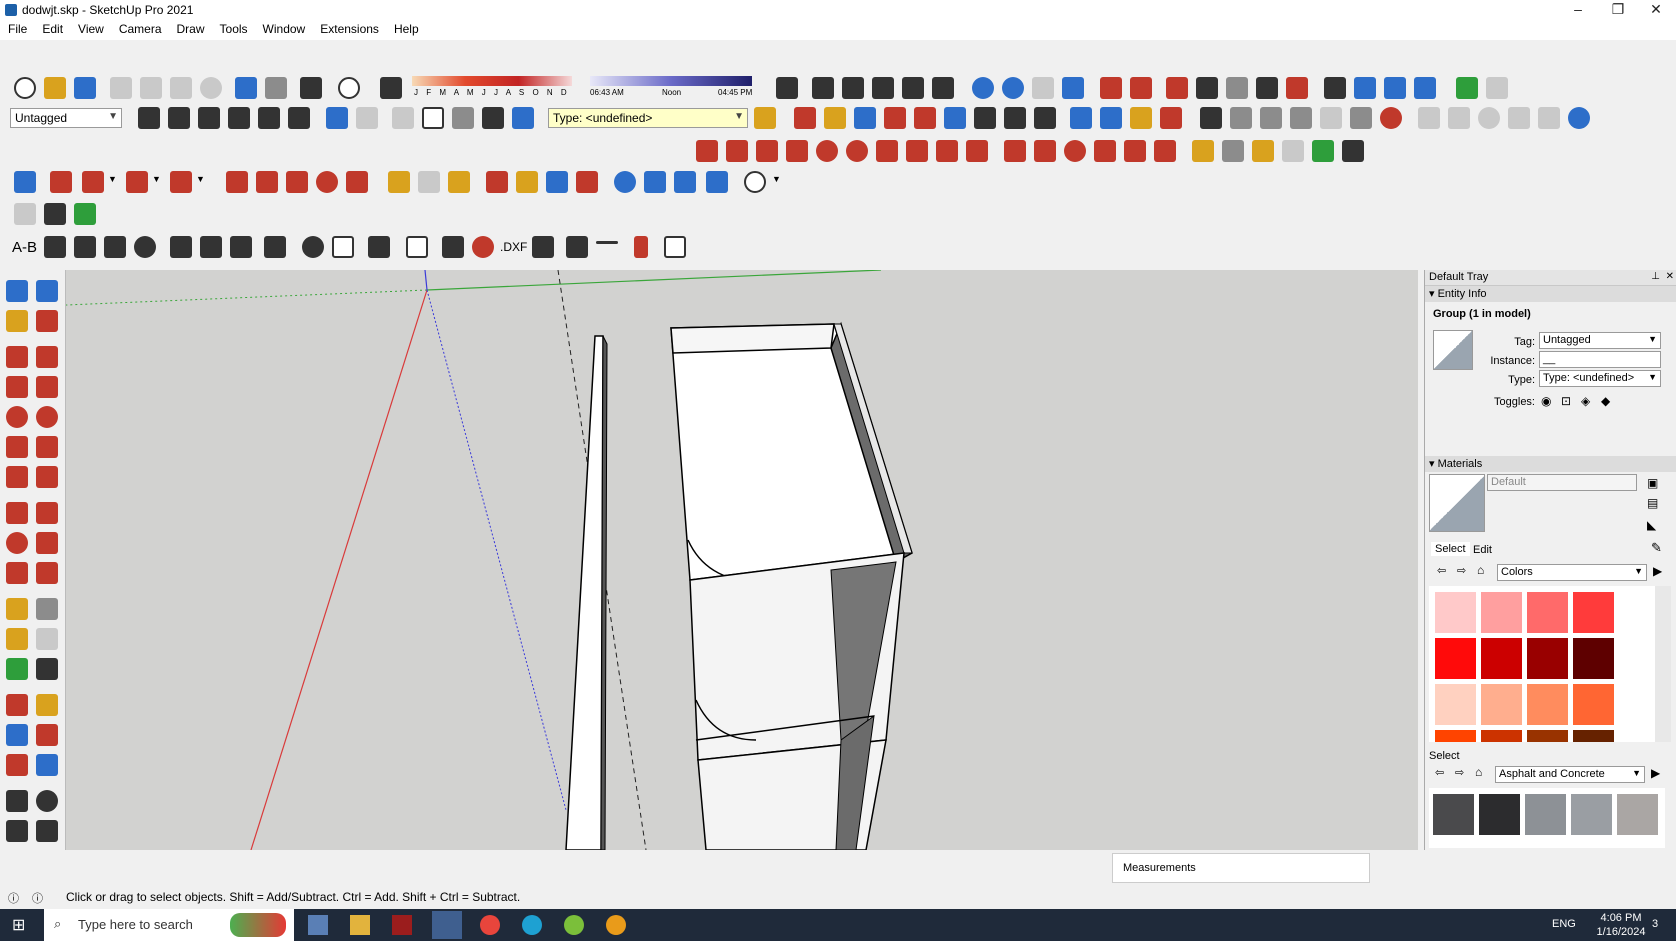 The height and width of the screenshot is (941, 1676). Describe the element at coordinates (402, 925) in the screenshot. I see `acrobat-icon` at that location.